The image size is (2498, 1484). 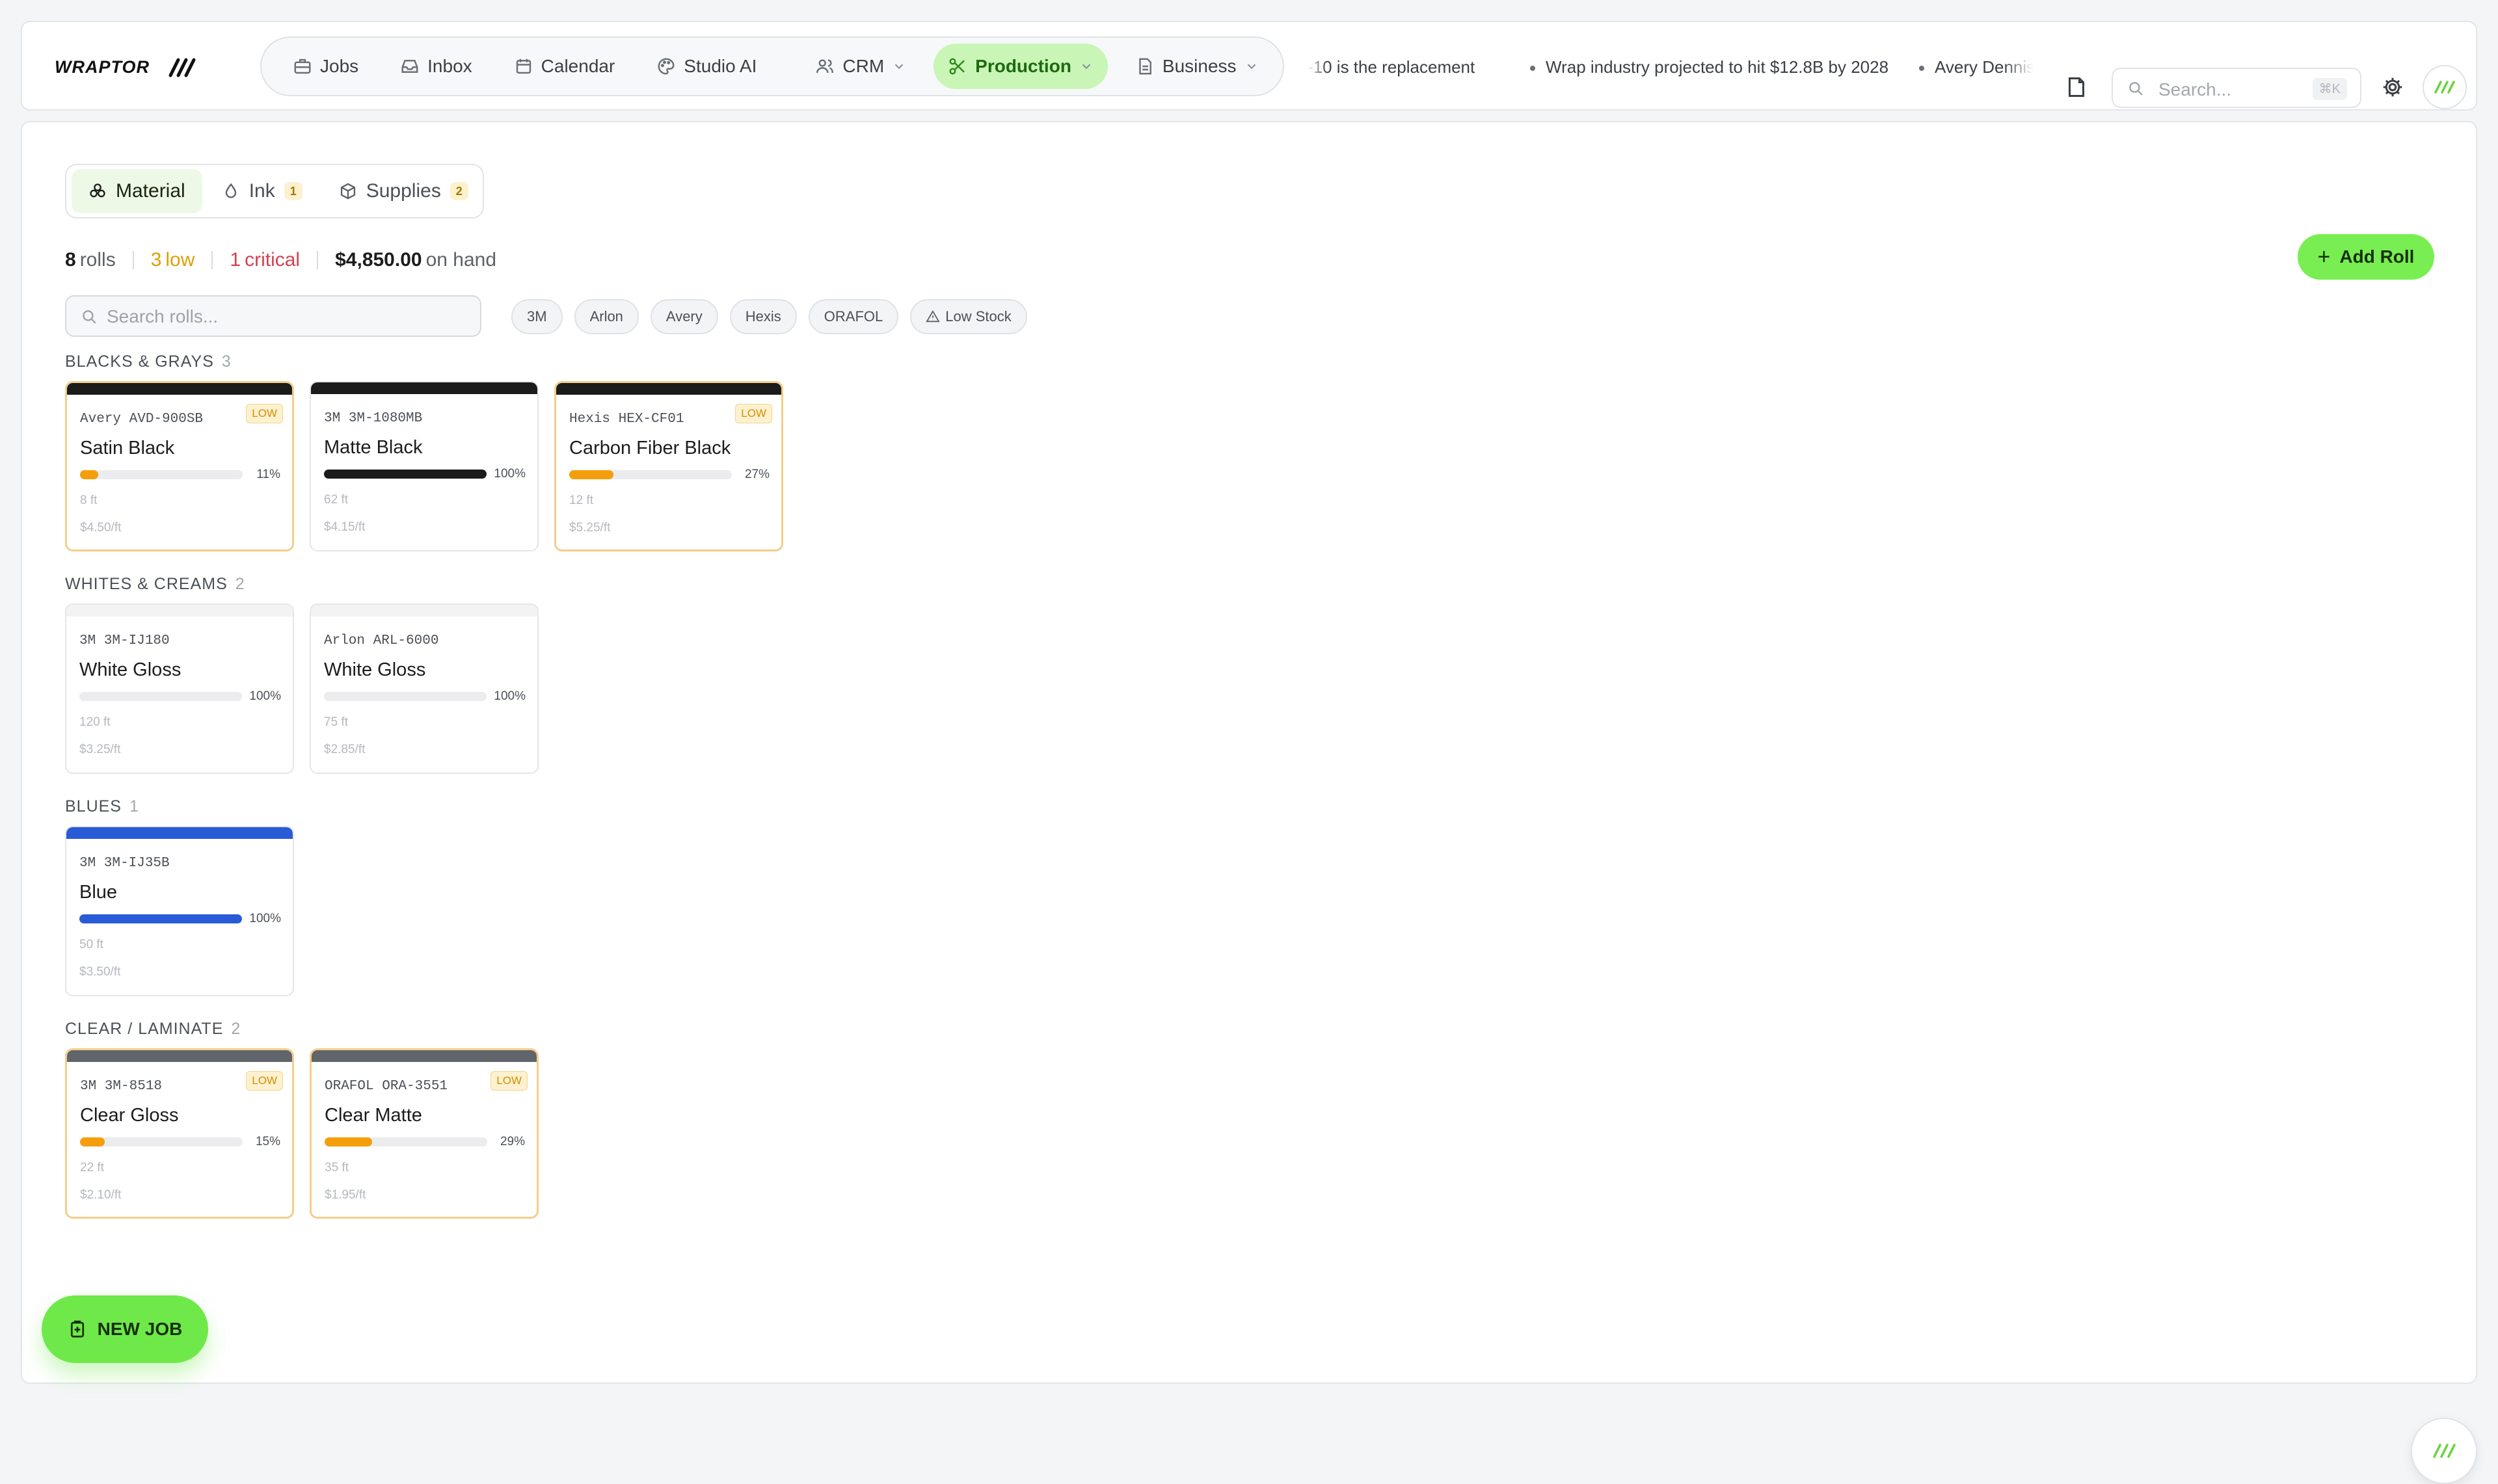 What do you see at coordinates (537, 316) in the screenshot?
I see `filter-chip-3m: 3M` at bounding box center [537, 316].